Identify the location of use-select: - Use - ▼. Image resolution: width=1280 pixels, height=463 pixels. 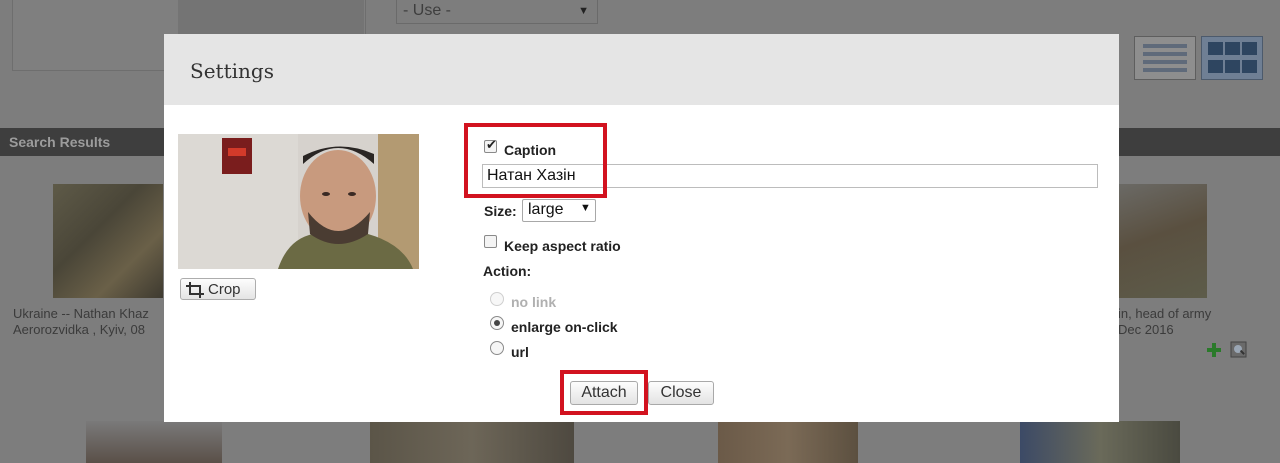
(497, 12).